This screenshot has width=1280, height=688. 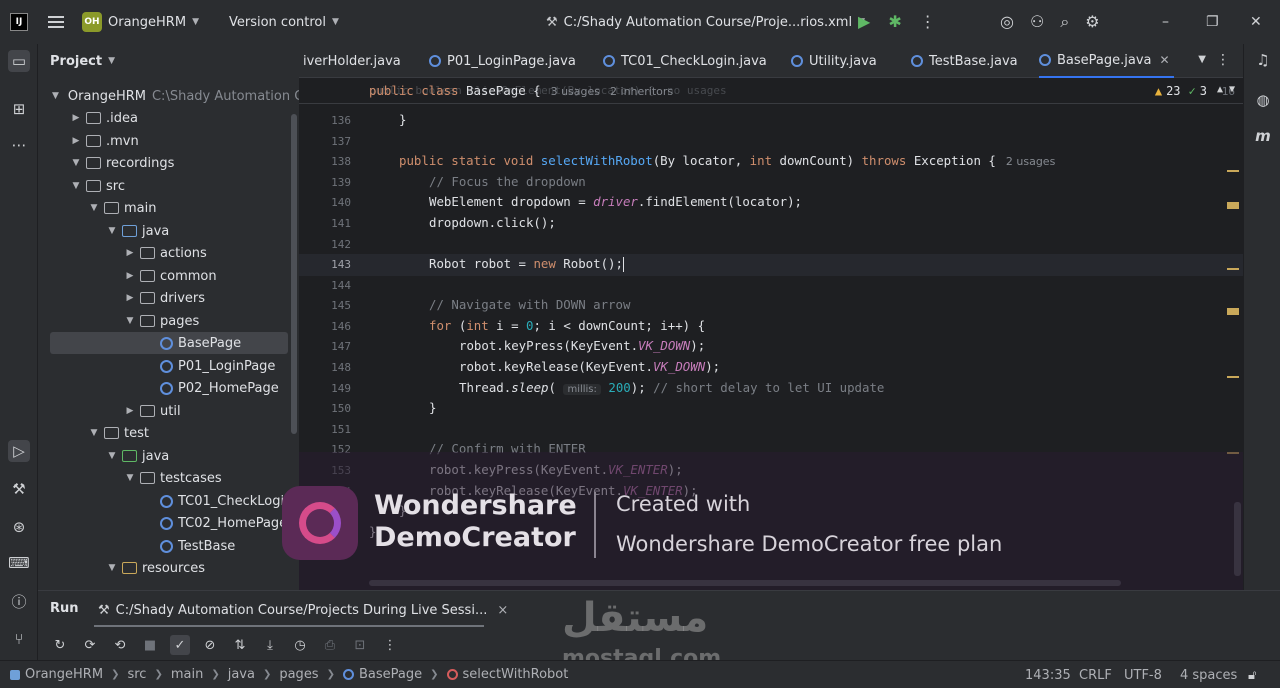 What do you see at coordinates (168, 433) in the screenshot?
I see `tree-item-test: ▼ test` at bounding box center [168, 433].